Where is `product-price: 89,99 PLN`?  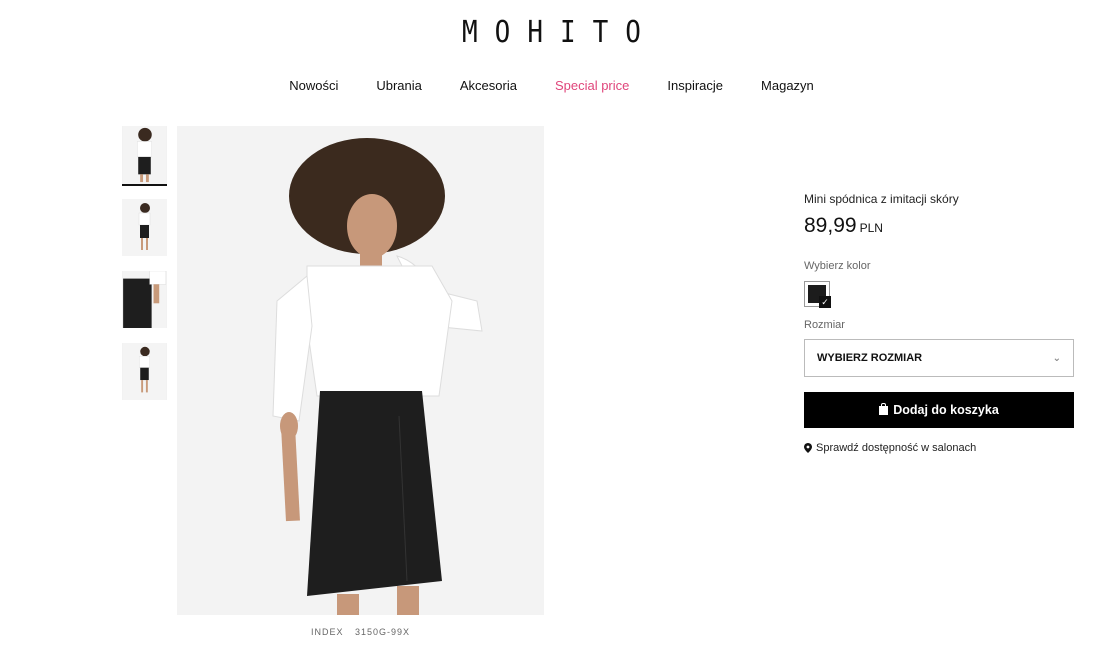
product-price: 89,99 PLN is located at coordinates (939, 226).